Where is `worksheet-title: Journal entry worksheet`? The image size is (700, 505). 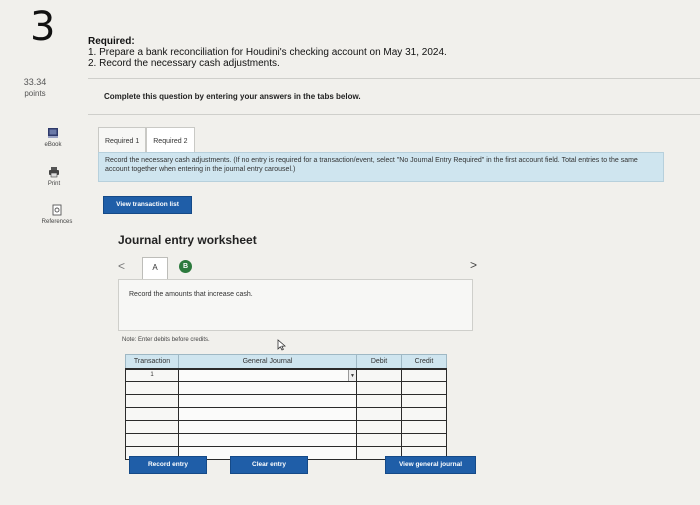
worksheet-title: Journal entry worksheet is located at coordinates (187, 240).